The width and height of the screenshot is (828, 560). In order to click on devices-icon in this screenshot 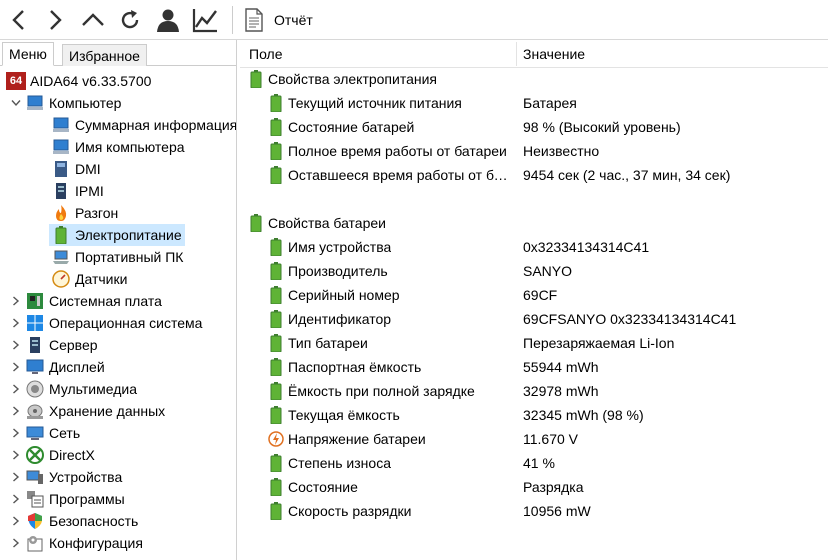, I will do `click(35, 477)`.